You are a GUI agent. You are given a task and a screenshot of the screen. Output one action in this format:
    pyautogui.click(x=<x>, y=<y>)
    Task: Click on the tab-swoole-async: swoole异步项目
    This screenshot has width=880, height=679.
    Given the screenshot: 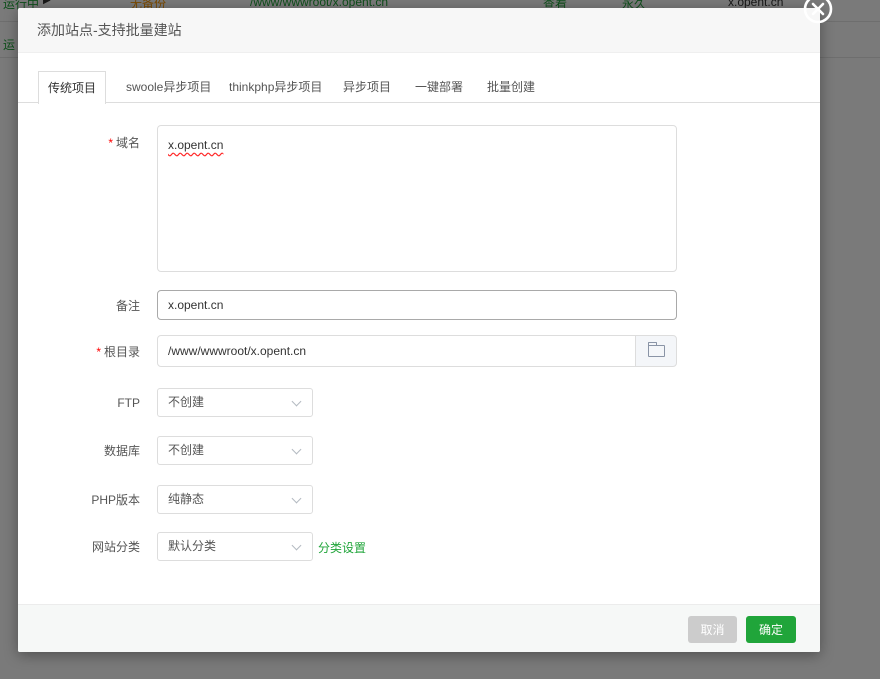 What is the action you would take?
    pyautogui.click(x=168, y=87)
    